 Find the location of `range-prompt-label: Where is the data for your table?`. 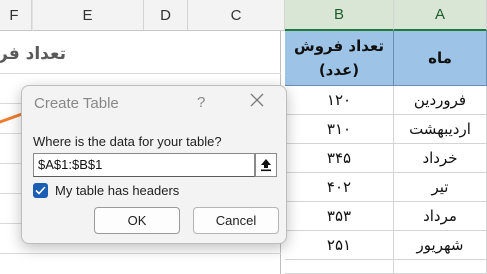

range-prompt-label: Where is the data for your table? is located at coordinates (127, 141).